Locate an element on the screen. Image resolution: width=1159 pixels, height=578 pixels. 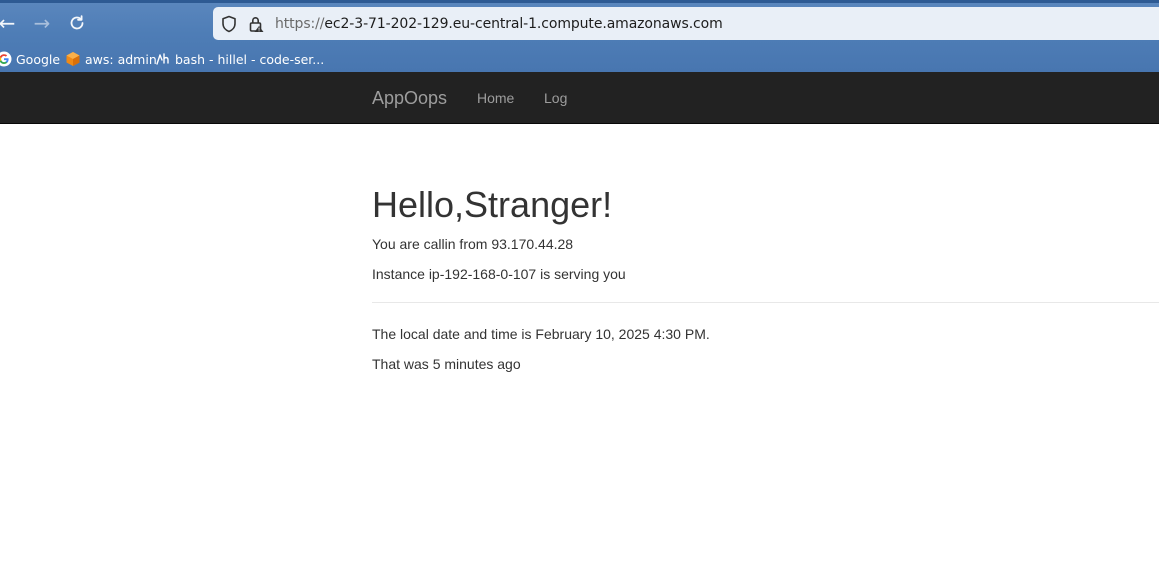
back-button: ← is located at coordinates (9, 23).